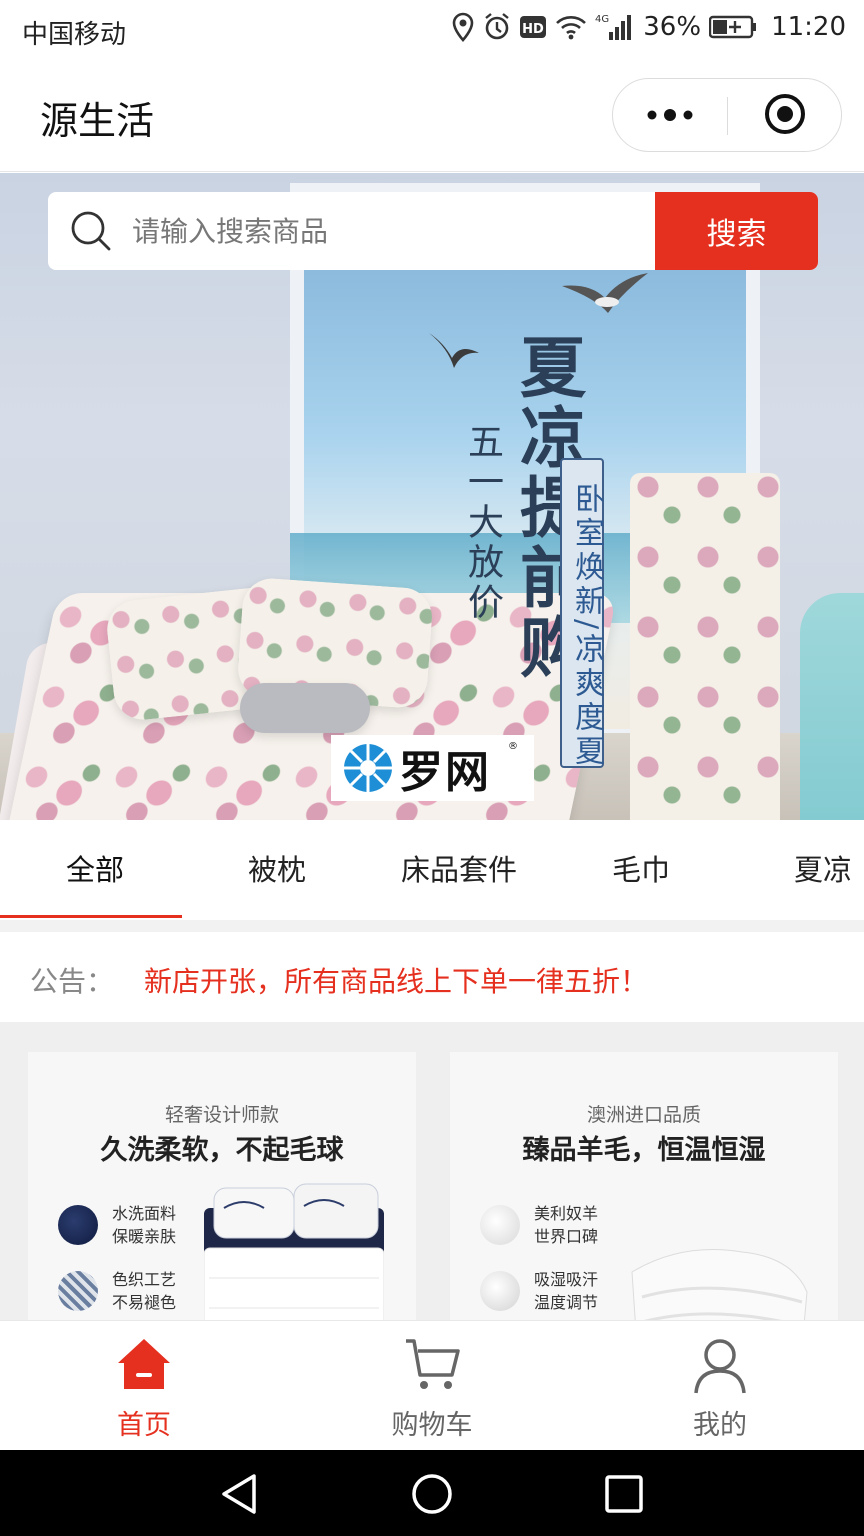  Describe the element at coordinates (294, 1260) in the screenshot. I see `bedding-product-image` at that location.